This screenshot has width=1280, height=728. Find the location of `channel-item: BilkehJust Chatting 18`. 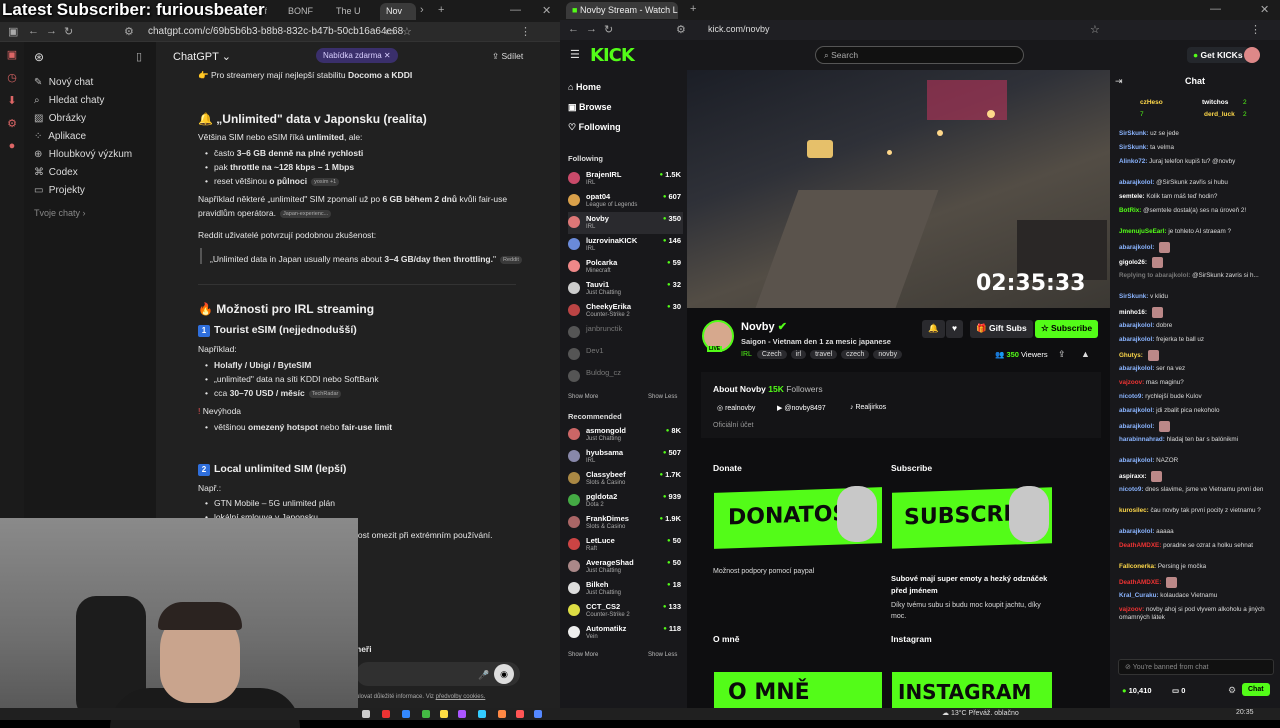

channel-item: BilkehJust Chatting 18 is located at coordinates (625, 589).